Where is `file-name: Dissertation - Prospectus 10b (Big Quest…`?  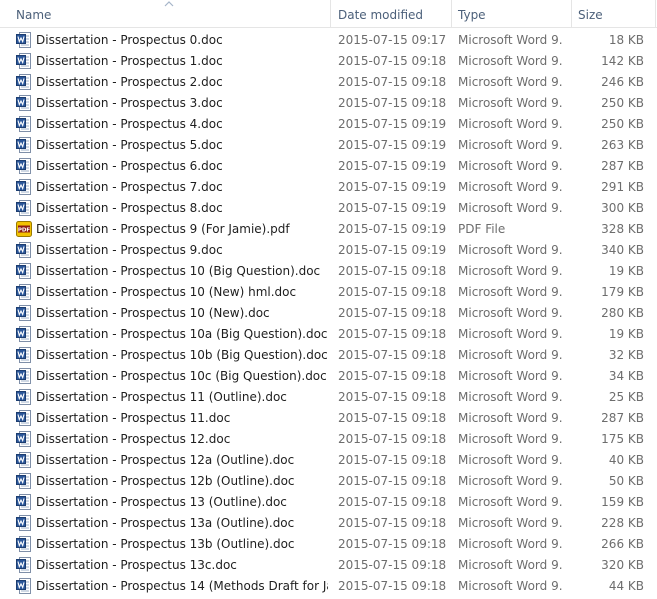 file-name: Dissertation - Prospectus 10b (Big Quest… is located at coordinates (182, 355).